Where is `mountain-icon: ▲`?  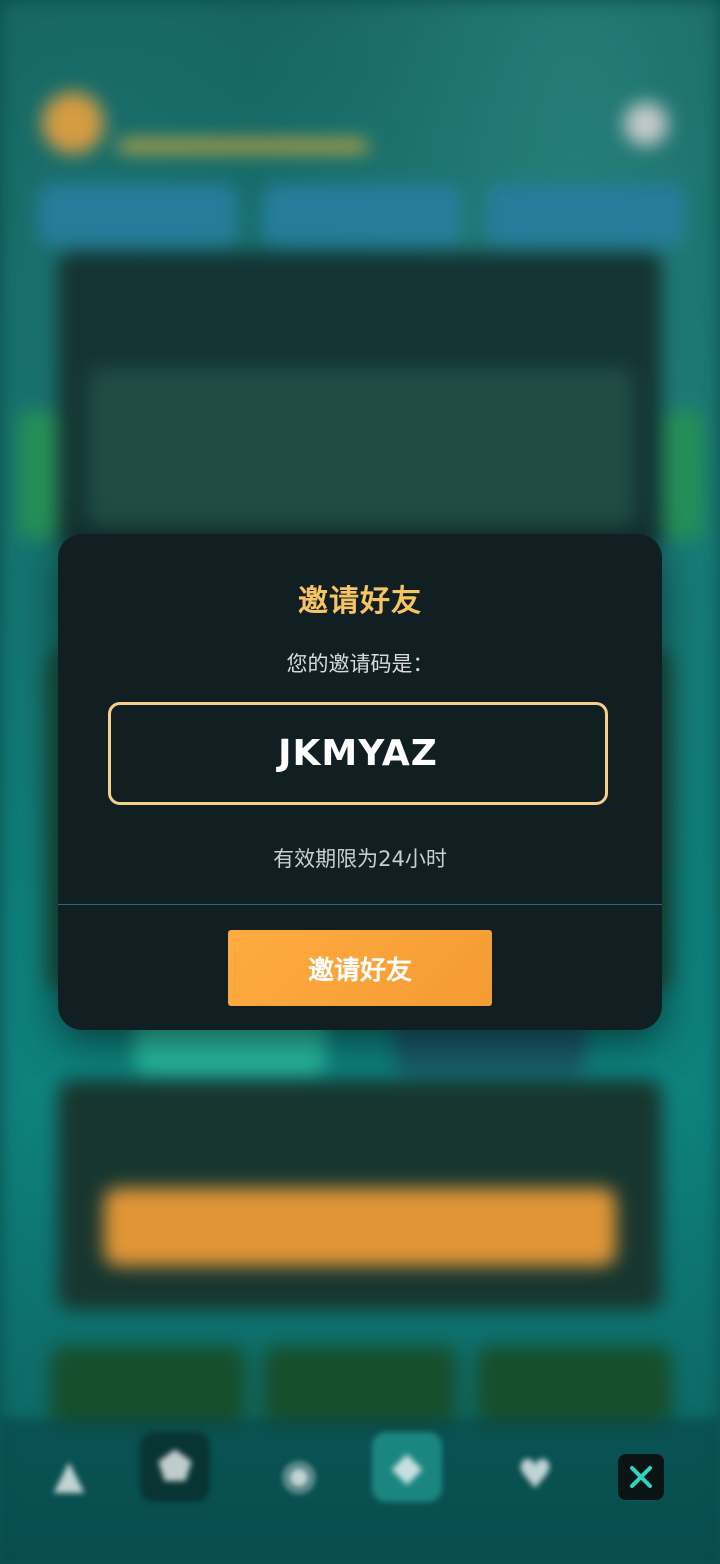 mountain-icon: ▲ is located at coordinates (69, 1475).